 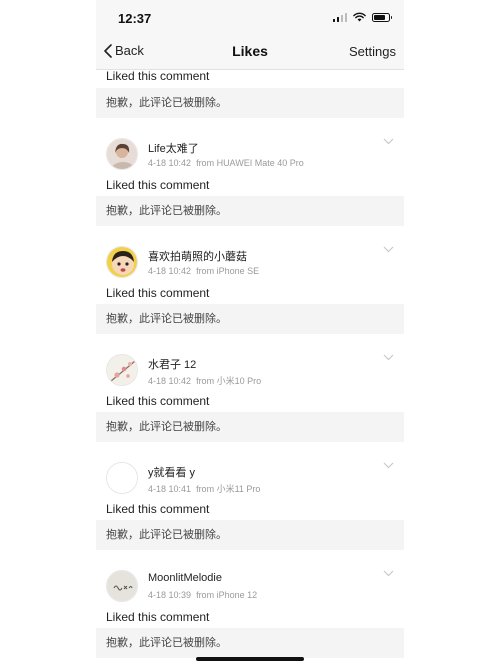 I want to click on status-time: 12:37, so click(x=135, y=18).